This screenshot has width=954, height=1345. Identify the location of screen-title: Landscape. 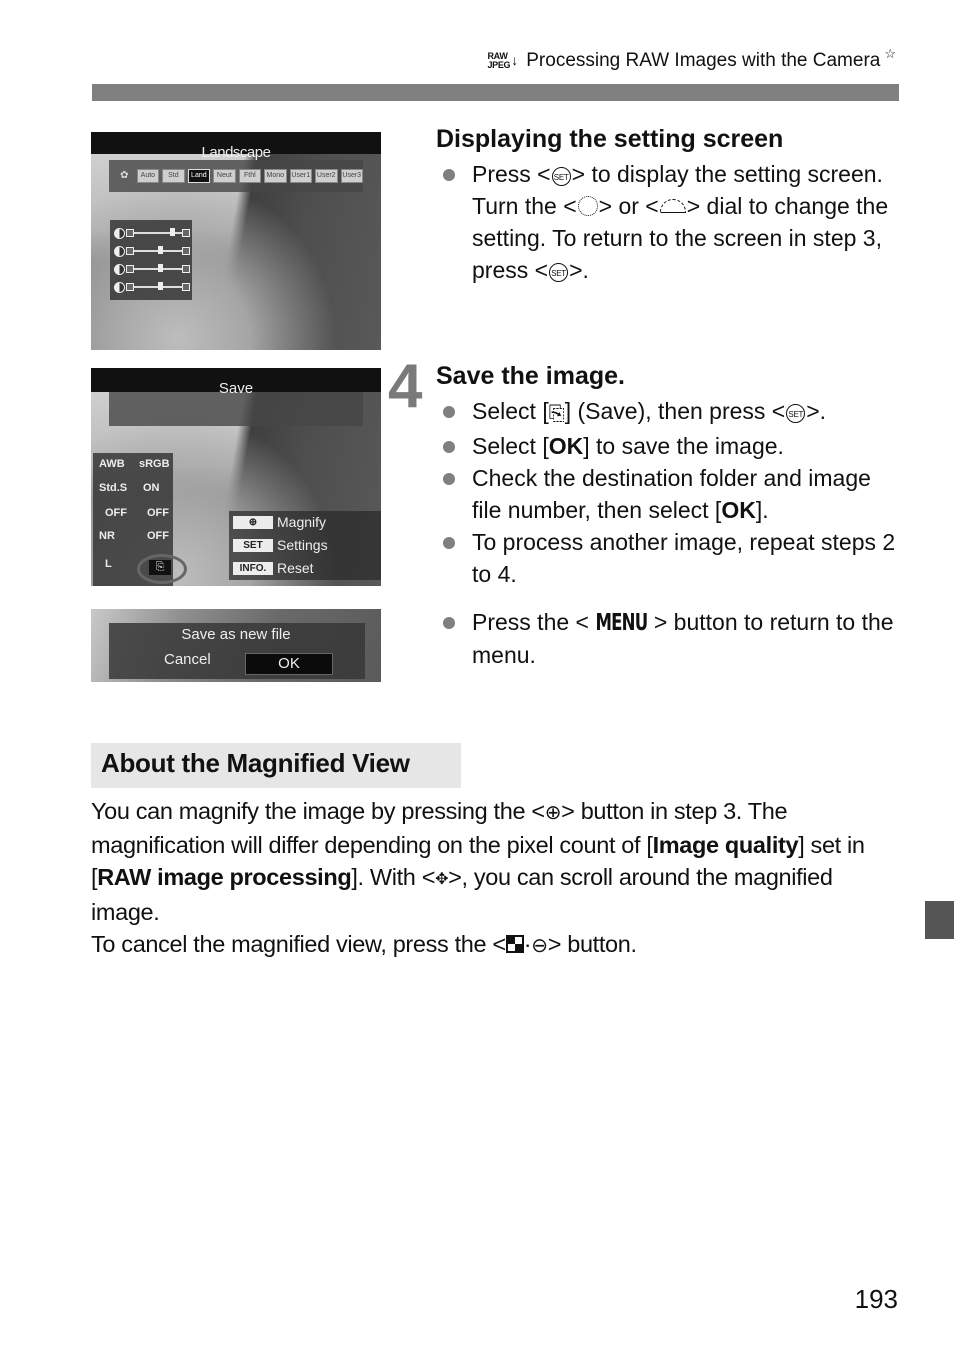
(236, 152).